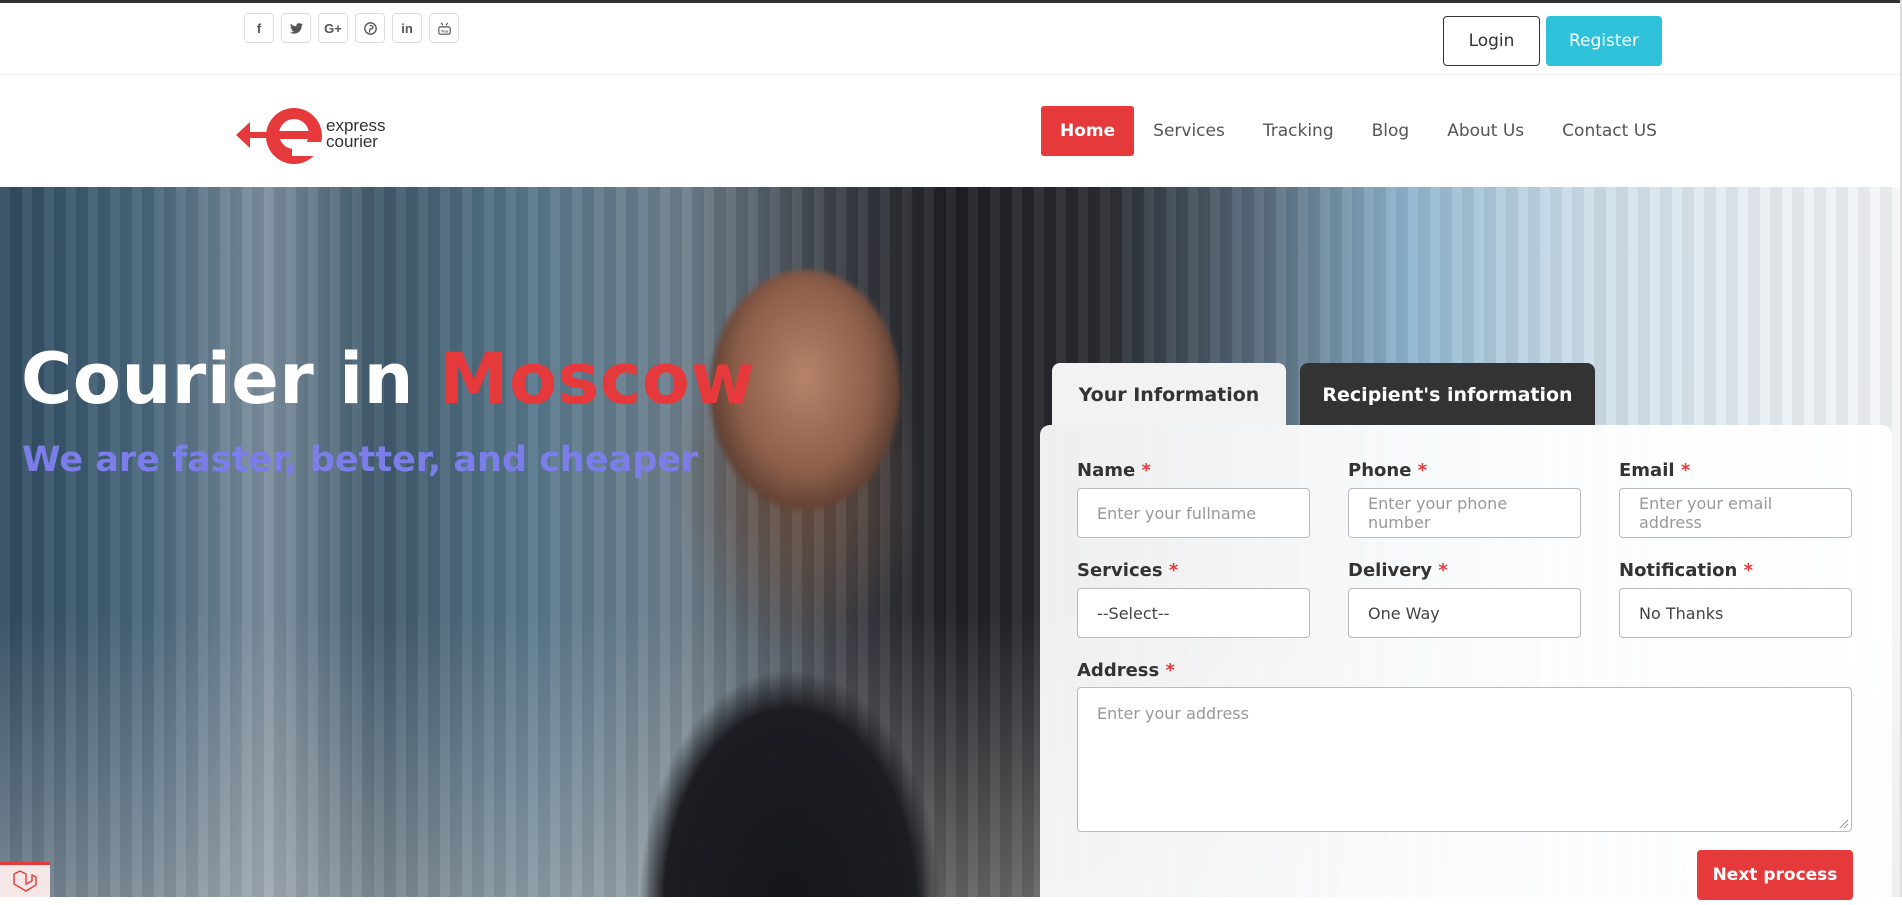 The height and width of the screenshot is (905, 1902). What do you see at coordinates (1735, 613) in the screenshot?
I see `notification-select: No Thanks` at bounding box center [1735, 613].